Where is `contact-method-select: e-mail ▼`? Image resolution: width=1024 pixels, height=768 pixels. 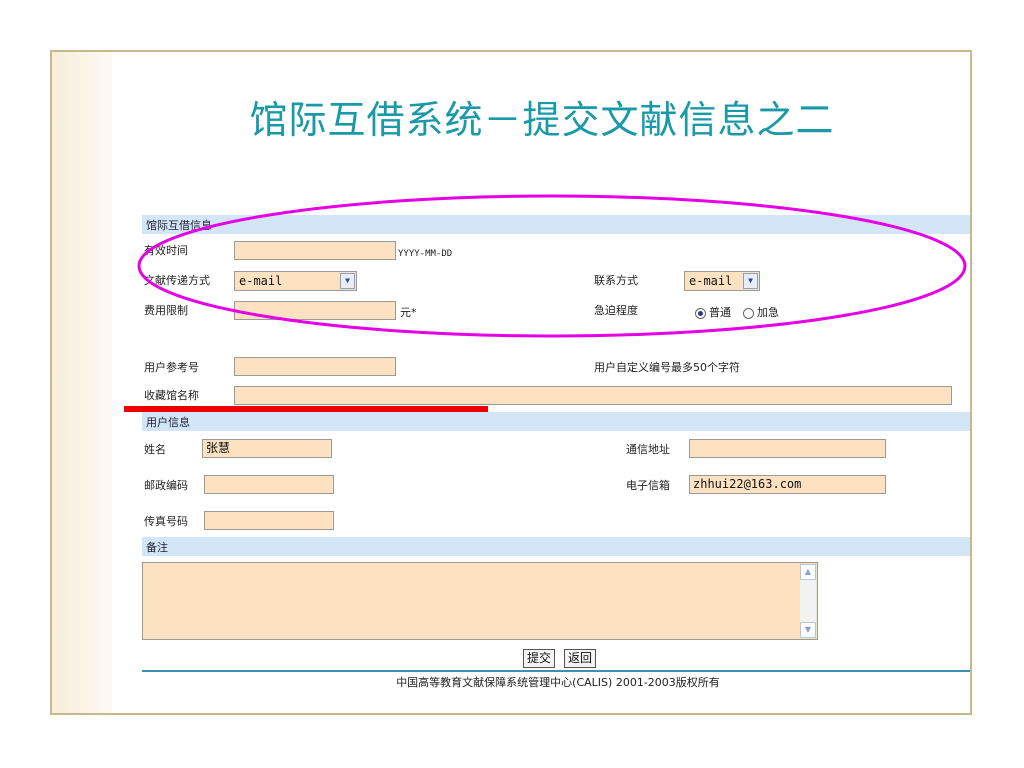 contact-method-select: e-mail ▼ is located at coordinates (722, 281).